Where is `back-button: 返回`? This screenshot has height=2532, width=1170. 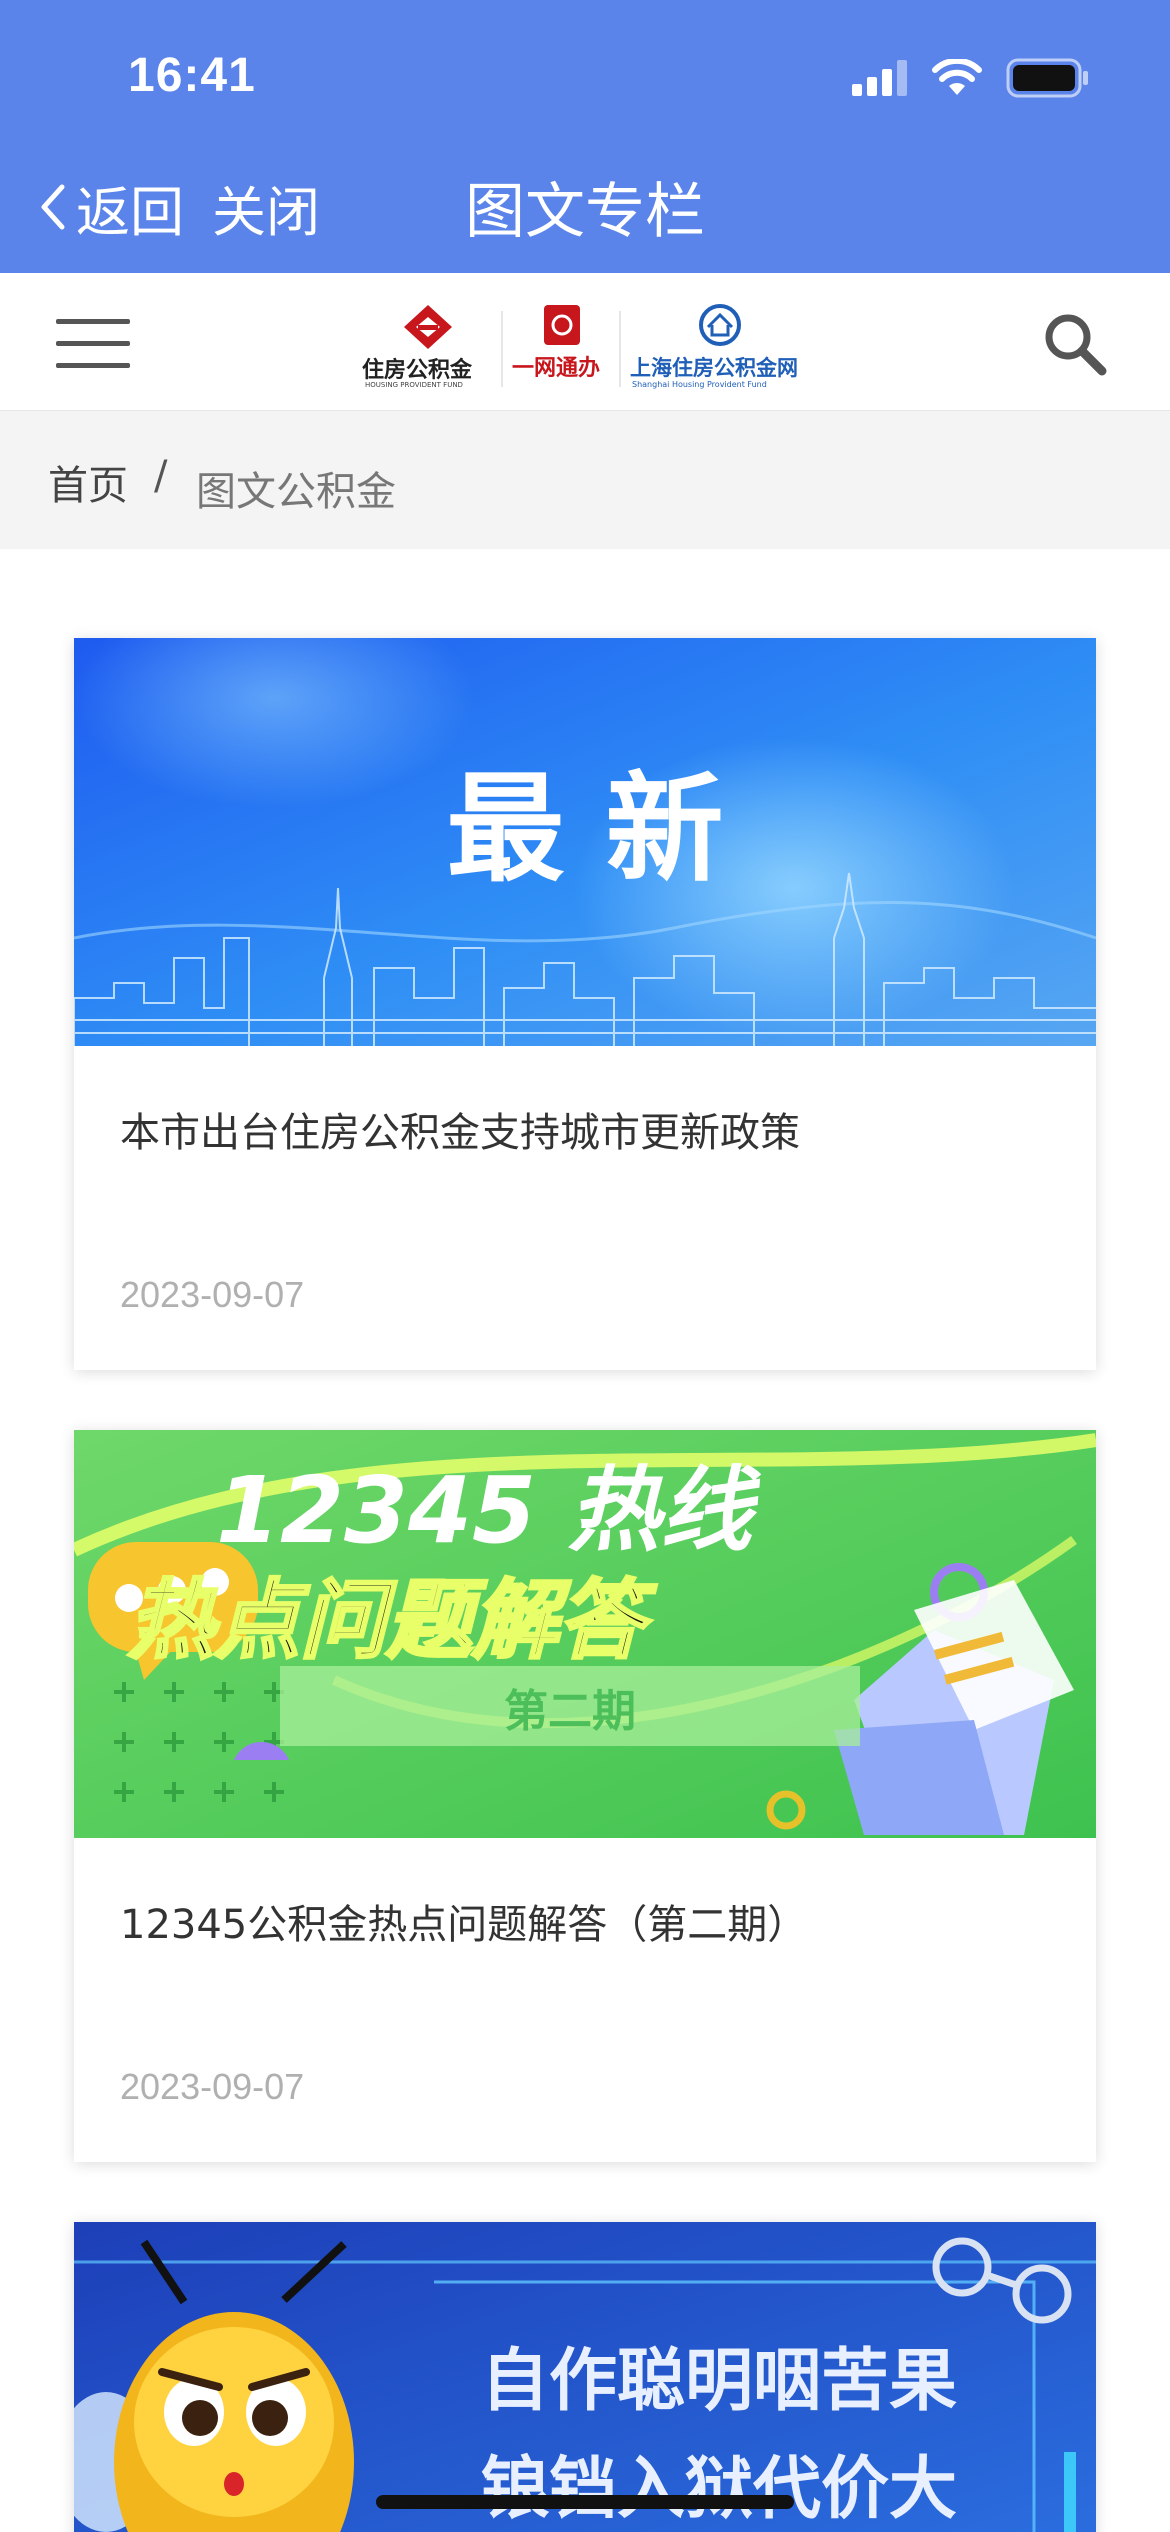
back-button: 返回 is located at coordinates (111, 208).